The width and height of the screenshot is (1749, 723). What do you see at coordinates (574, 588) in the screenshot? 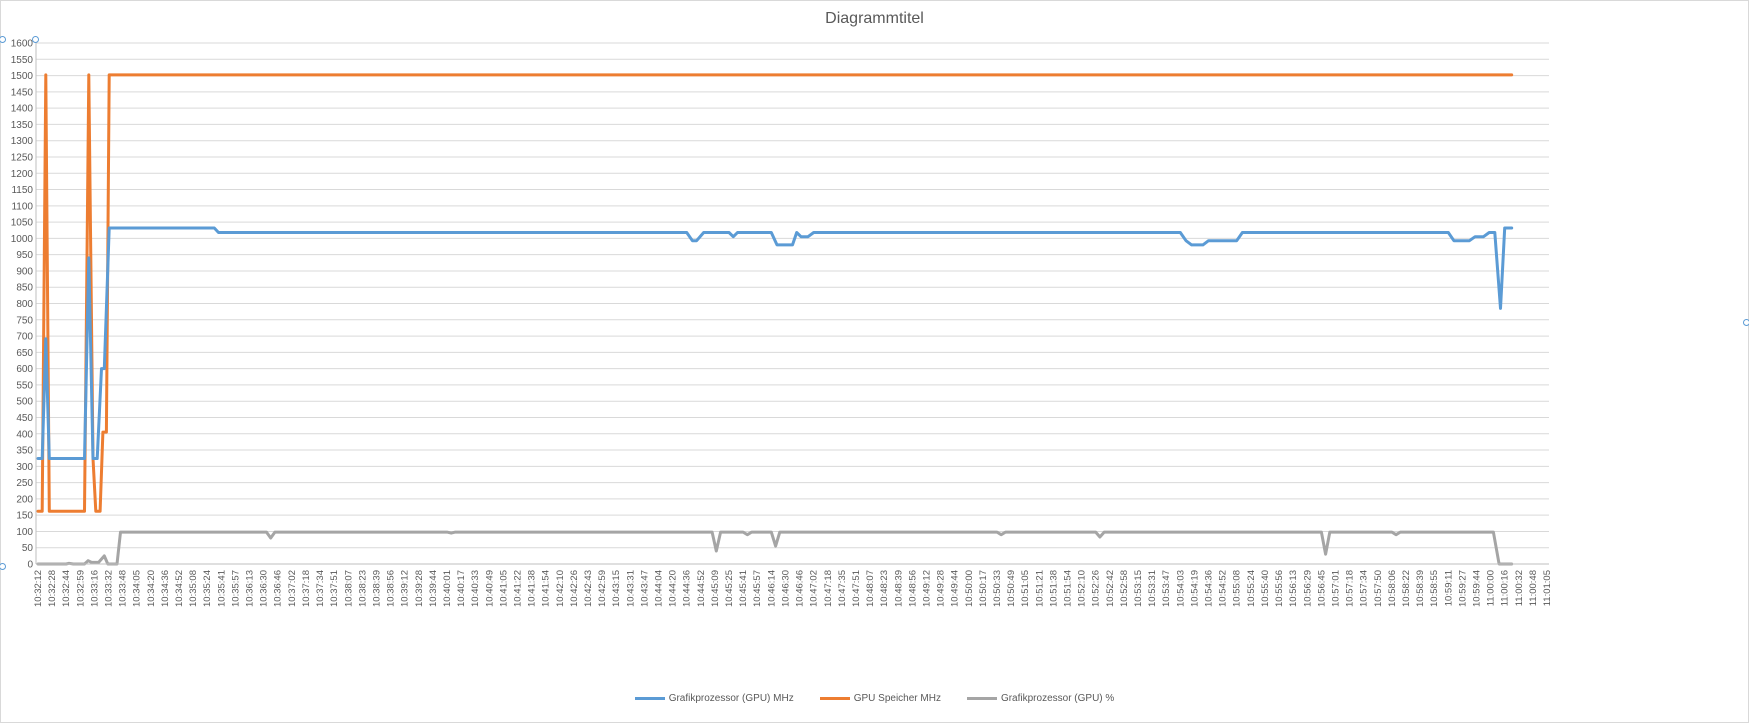
I see `x-tick-label: 10:42:26` at bounding box center [574, 588].